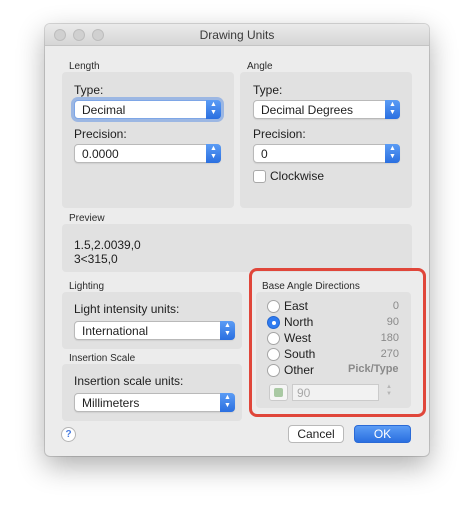 This screenshot has width=474, height=522. Describe the element at coordinates (152, 320) in the screenshot. I see `lighting-group: Light intensity units: International ▲ ▼` at that location.